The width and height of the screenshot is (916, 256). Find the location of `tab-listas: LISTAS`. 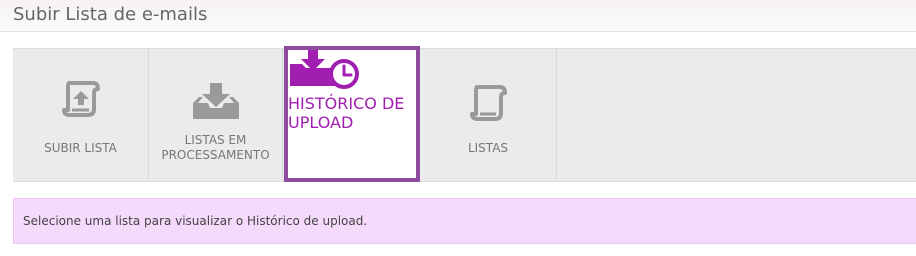

tab-listas: LISTAS is located at coordinates (488, 115).